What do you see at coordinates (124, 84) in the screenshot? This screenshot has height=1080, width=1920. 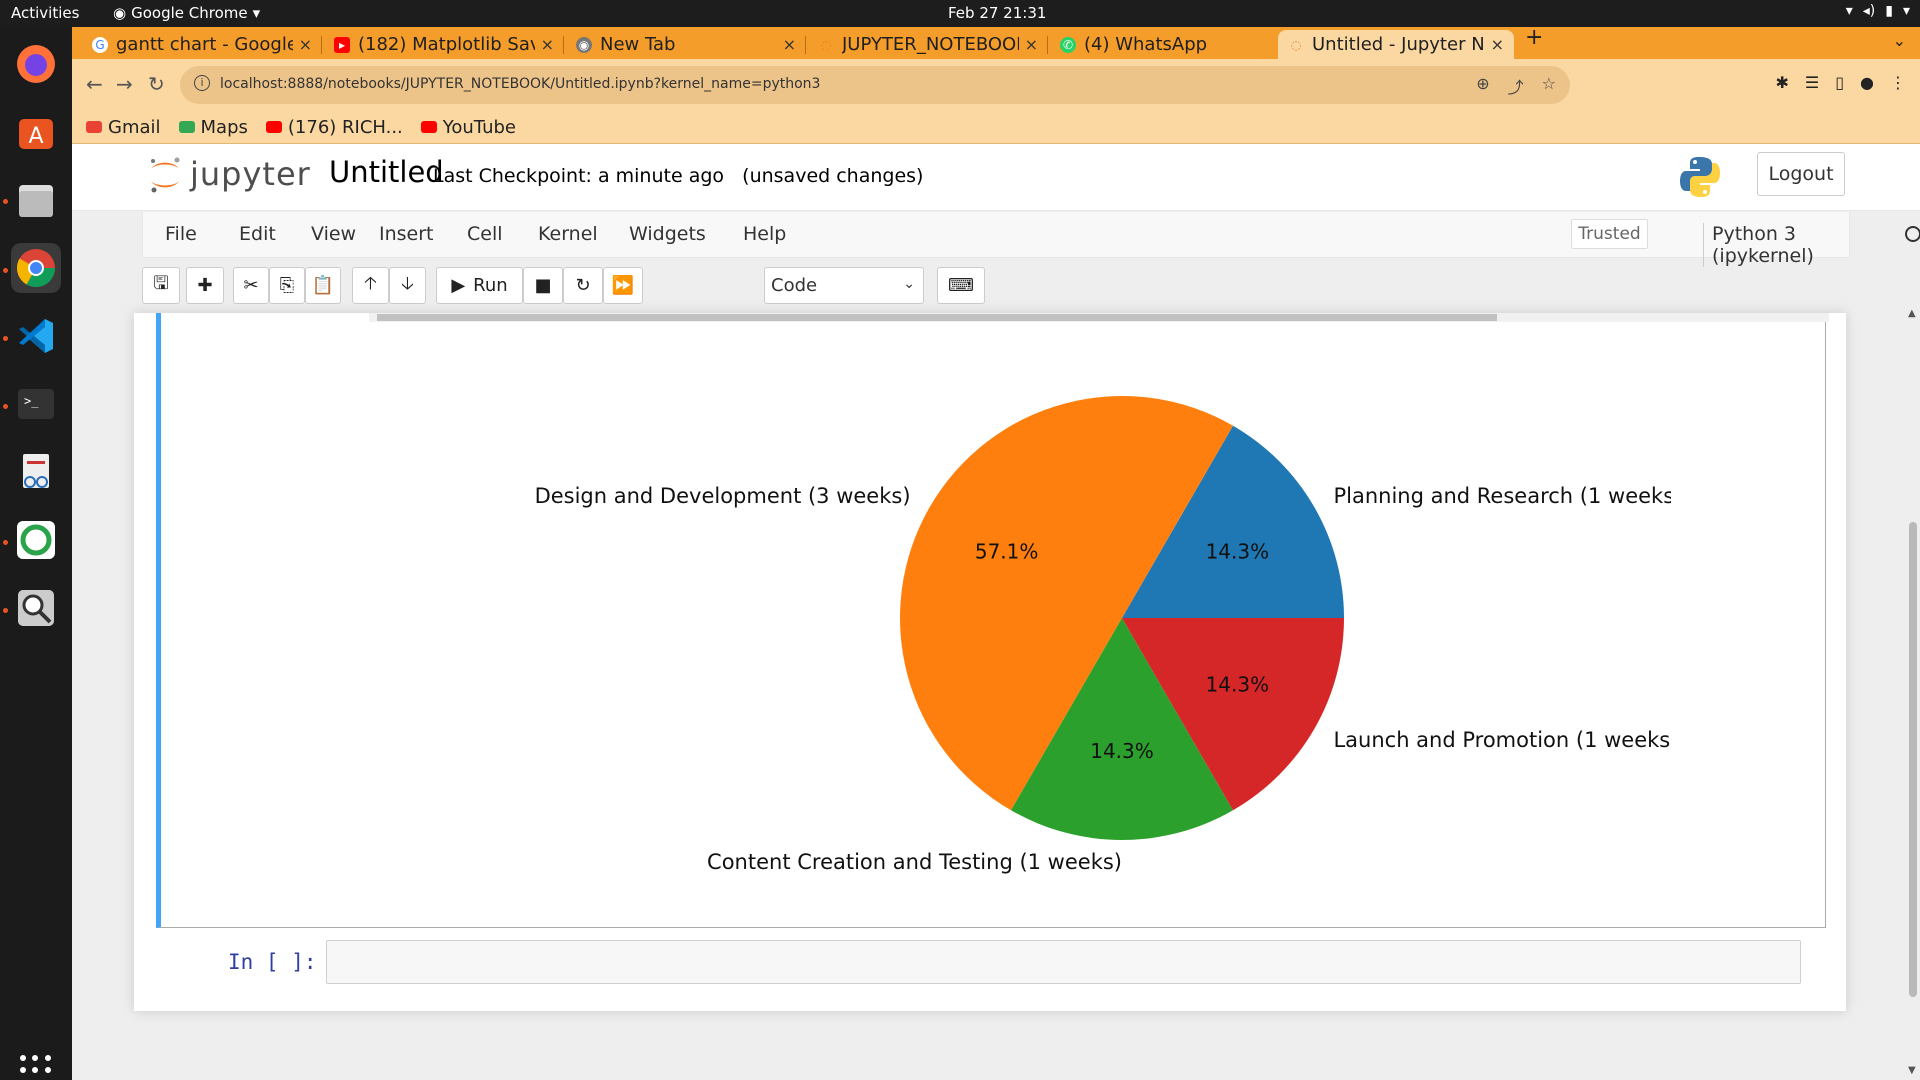 I see `forward-icon: →` at bounding box center [124, 84].